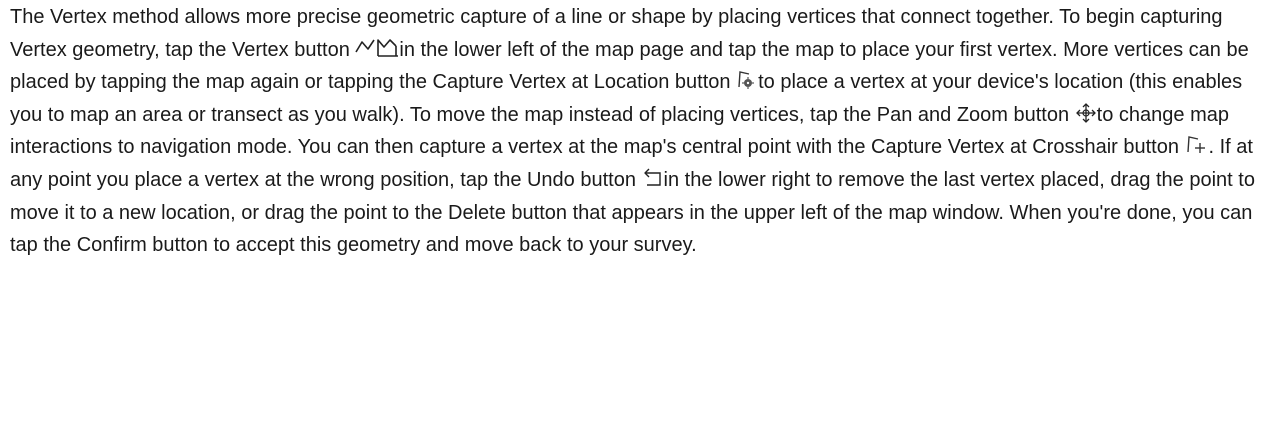 Image resolution: width=1270 pixels, height=442 pixels. What do you see at coordinates (1086, 113) in the screenshot?
I see `pan-and-zoom-icon` at bounding box center [1086, 113].